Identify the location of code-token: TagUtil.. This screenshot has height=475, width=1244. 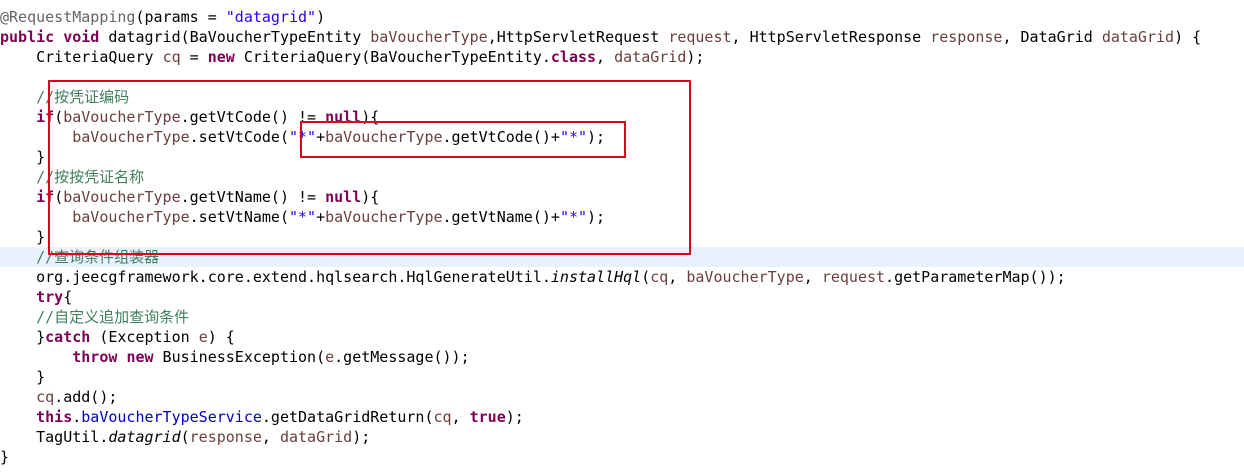
(54, 437).